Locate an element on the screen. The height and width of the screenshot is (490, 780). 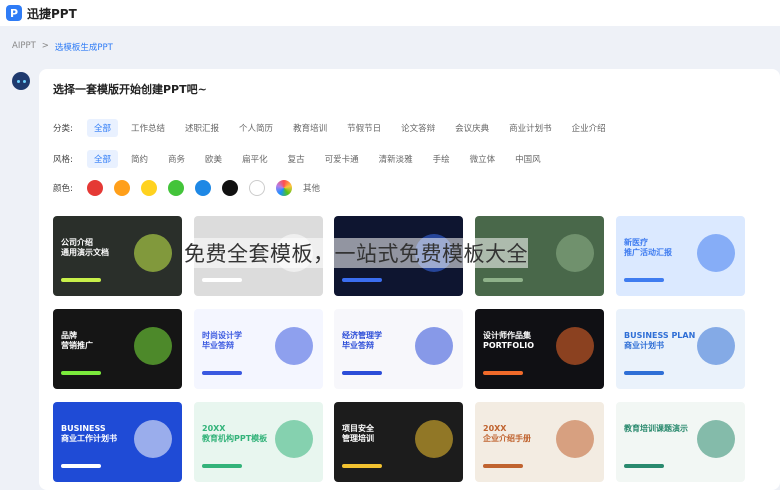
top-bar: P 迅捷PPT is located at coordinates (390, 13).